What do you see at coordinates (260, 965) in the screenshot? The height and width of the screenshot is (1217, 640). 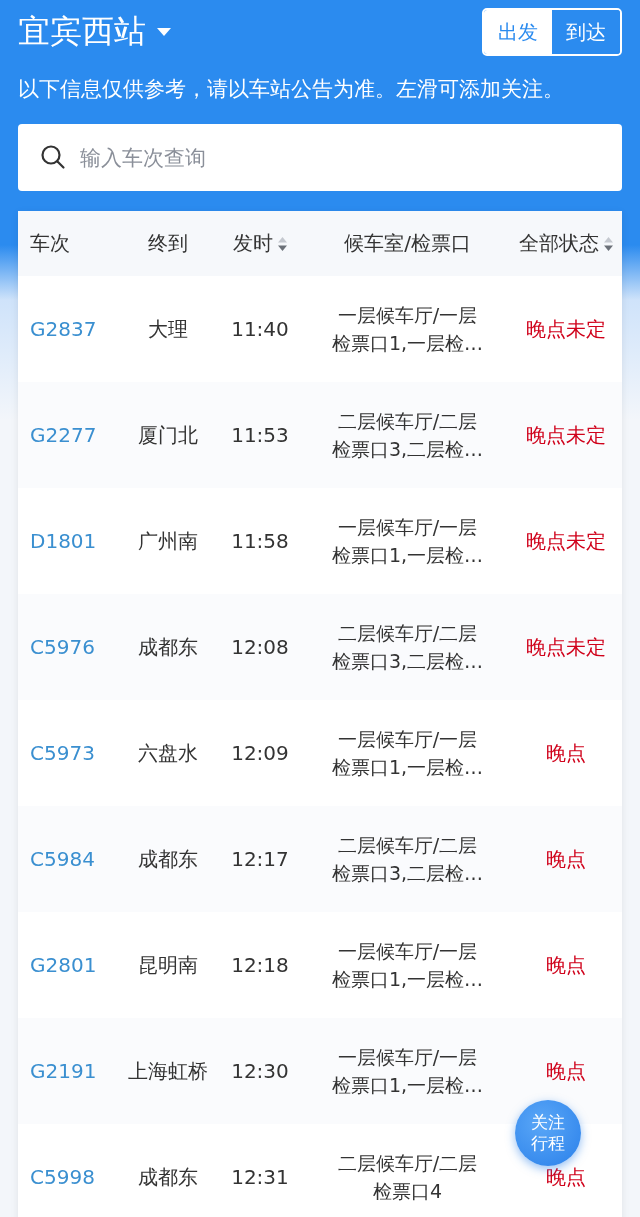 I see `departure-time: 12:18` at bounding box center [260, 965].